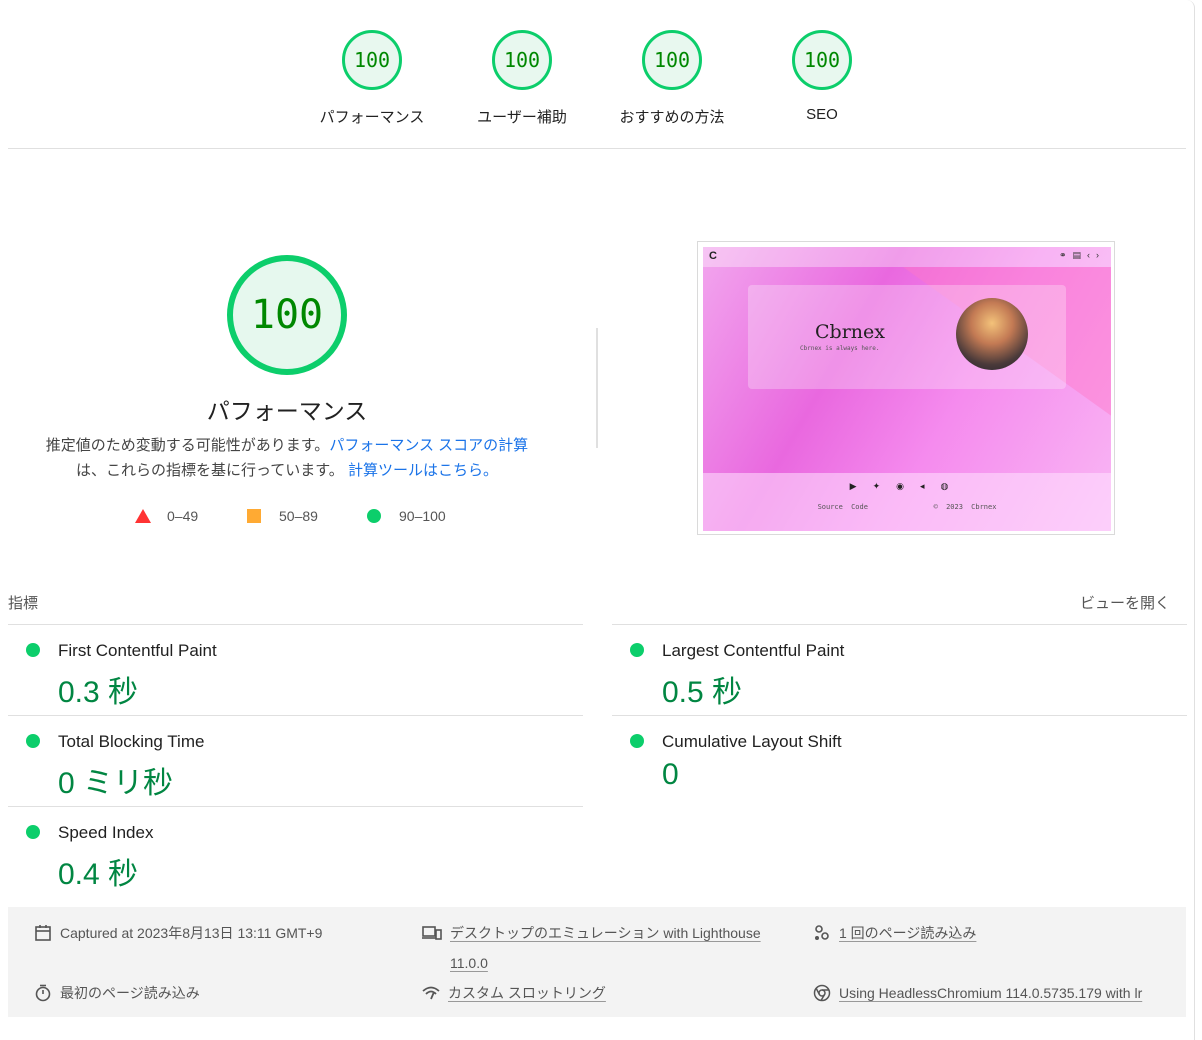  Describe the element at coordinates (374, 516) in the screenshot. I see `circle-icon` at that location.